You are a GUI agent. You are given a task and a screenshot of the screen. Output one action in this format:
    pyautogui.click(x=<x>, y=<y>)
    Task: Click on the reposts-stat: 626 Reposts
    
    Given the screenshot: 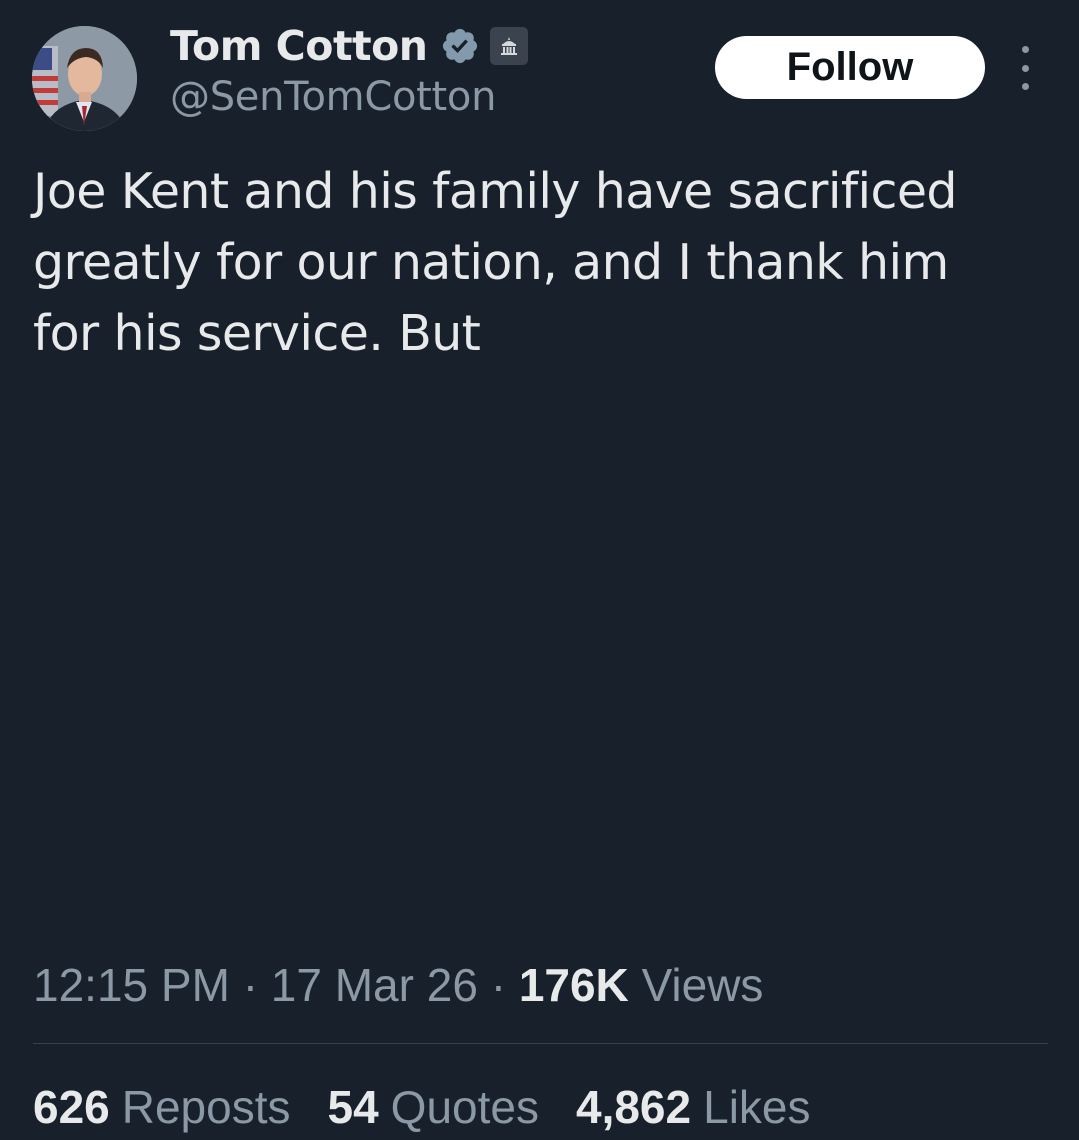 What is the action you would take?
    pyautogui.click(x=162, y=1107)
    